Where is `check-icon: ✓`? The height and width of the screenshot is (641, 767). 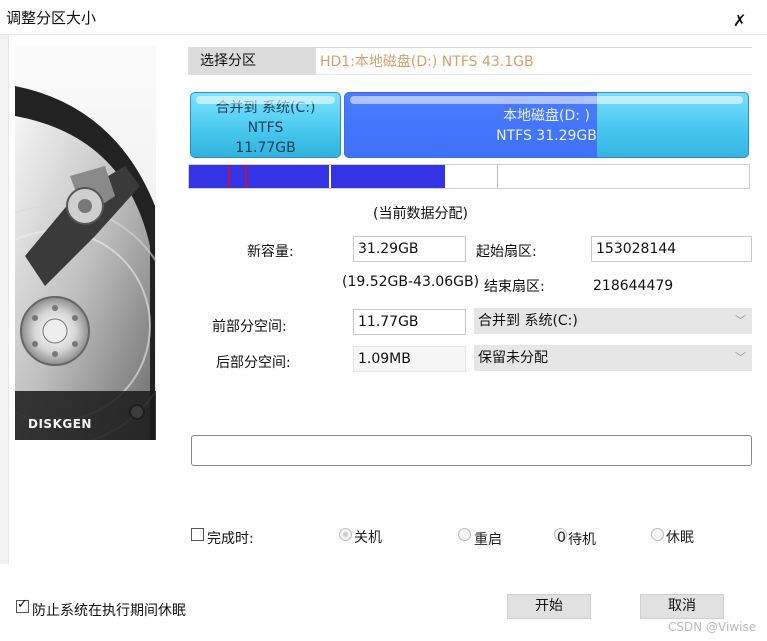
check-icon: ✓ is located at coordinates (22, 604).